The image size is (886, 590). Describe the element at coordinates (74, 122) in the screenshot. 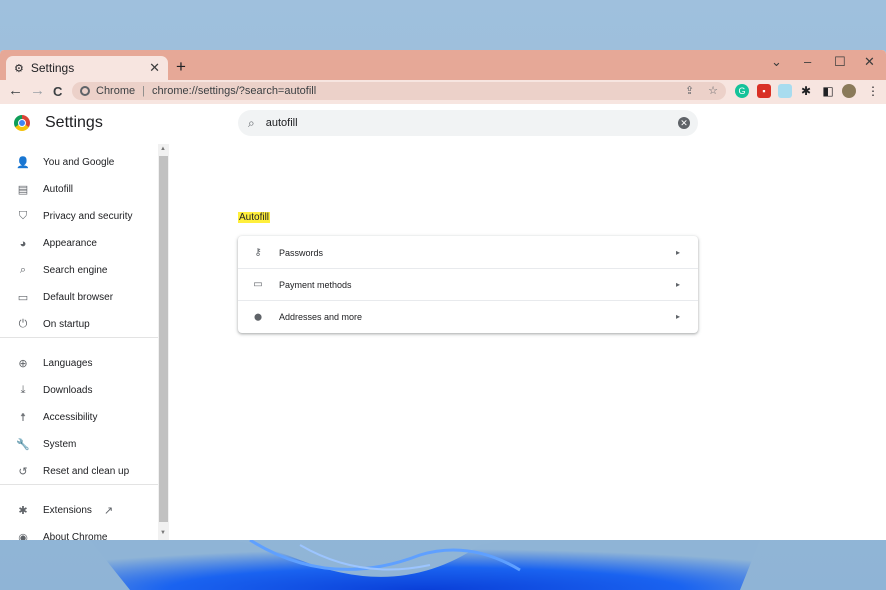

I see `page-title: Settings` at that location.